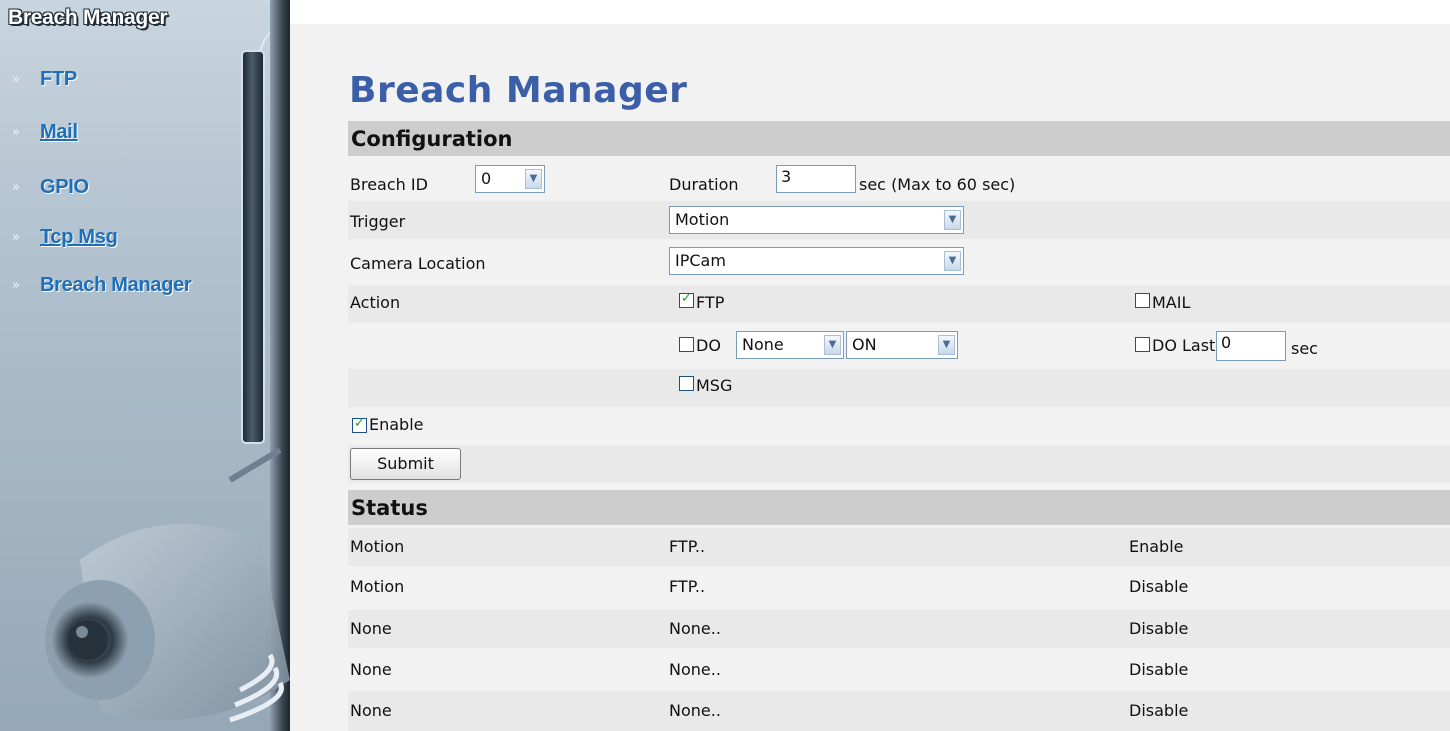  I want to click on sidebar-item-label: Tcp Msg, so click(79, 236).